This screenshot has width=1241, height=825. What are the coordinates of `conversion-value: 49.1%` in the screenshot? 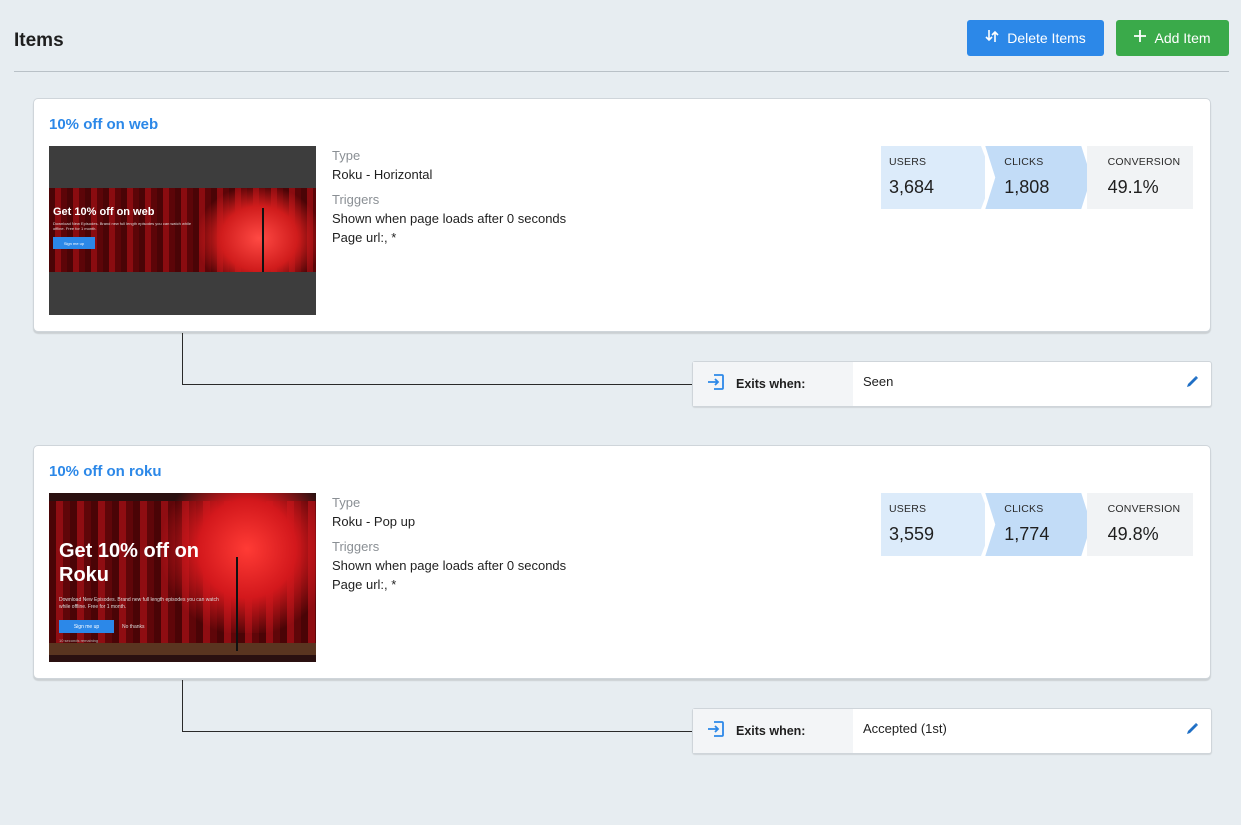 It's located at (1133, 187).